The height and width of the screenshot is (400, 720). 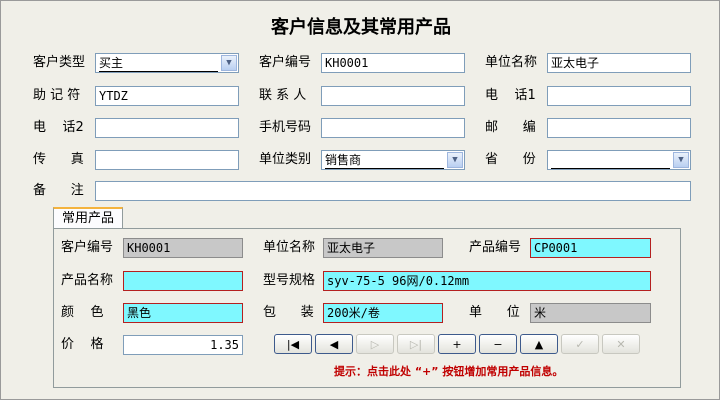 What do you see at coordinates (590, 313) in the screenshot?
I see `unit-field: 米` at bounding box center [590, 313].